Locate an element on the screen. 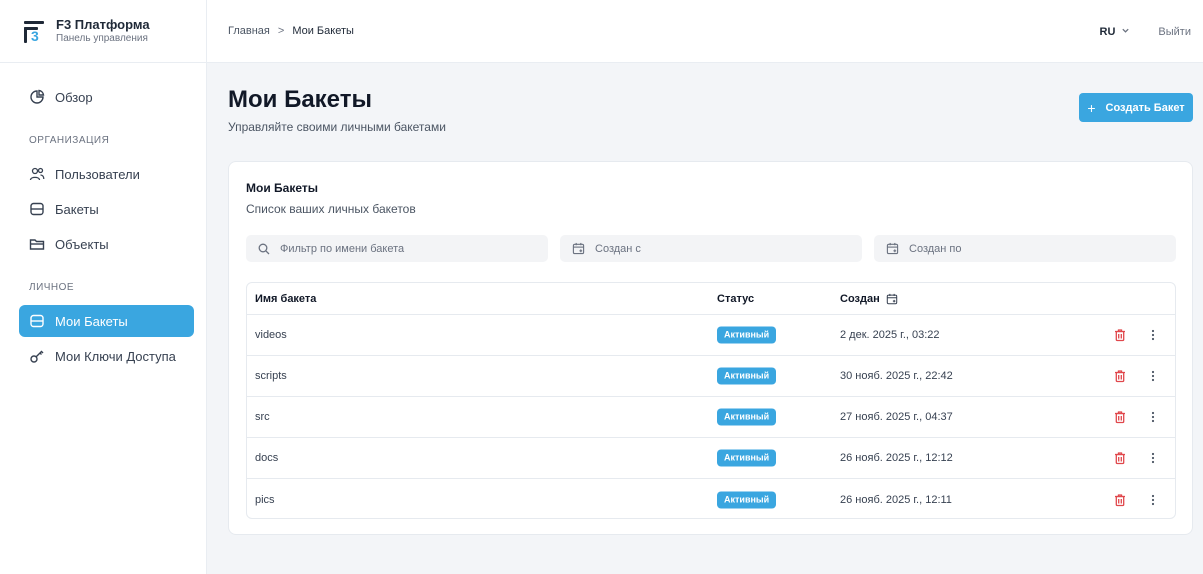 The width and height of the screenshot is (1203, 574). sidebar-item-label: Объекты is located at coordinates (82, 244).